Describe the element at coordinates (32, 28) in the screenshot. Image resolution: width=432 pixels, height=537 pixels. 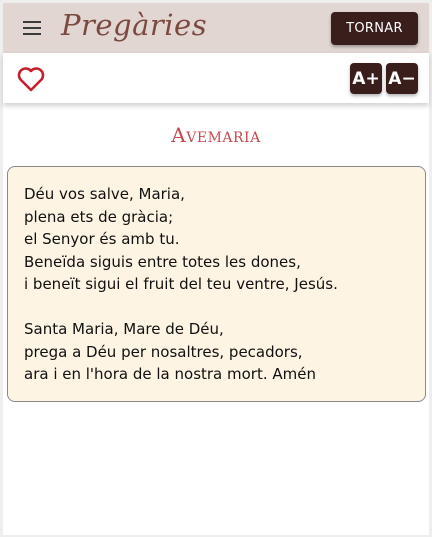
I see `hamburger-menu-icon` at that location.